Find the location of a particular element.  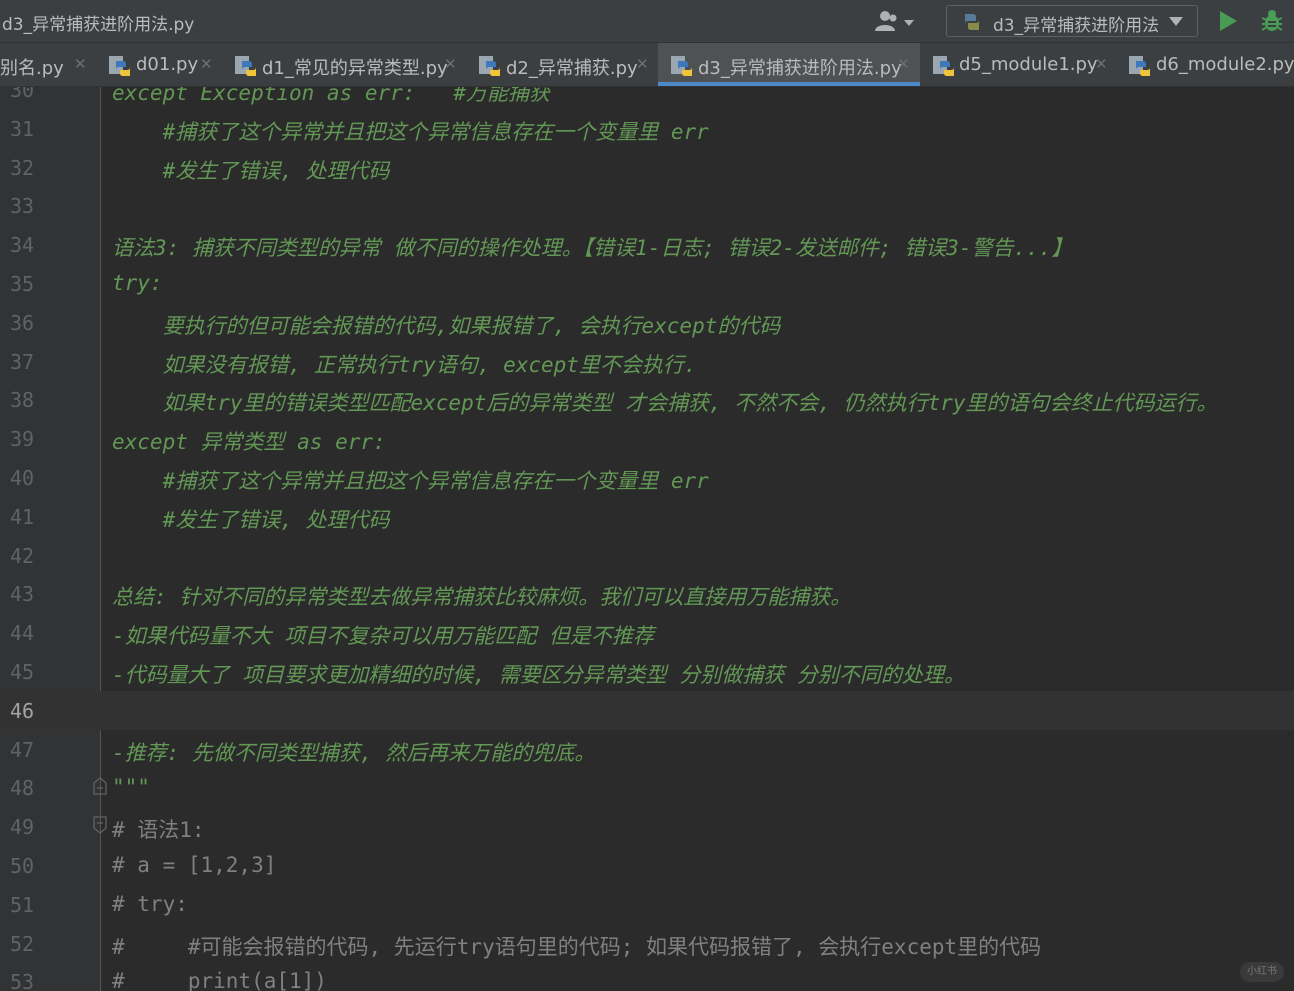

tab-d01: d01.py ✕ is located at coordinates (161, 64).